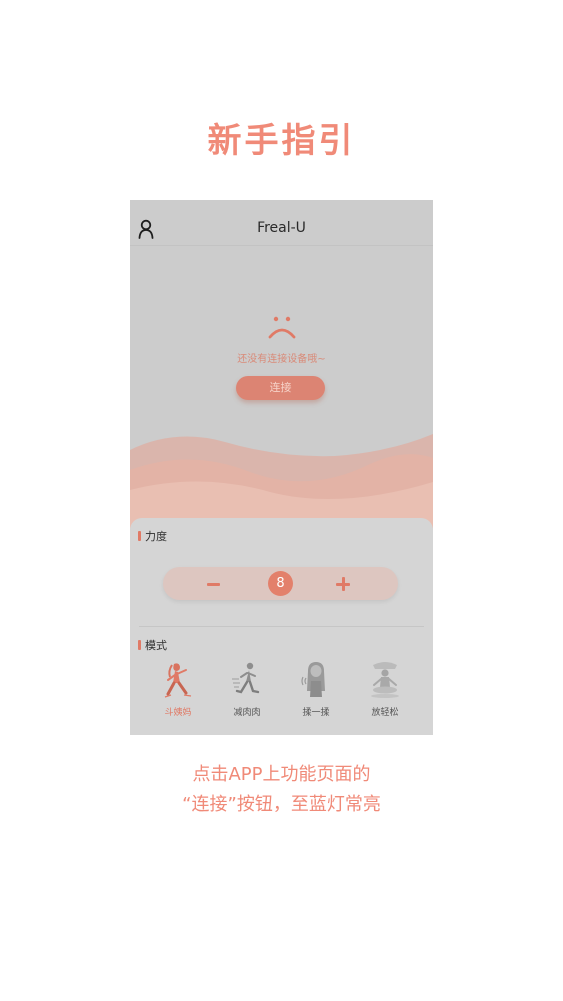  Describe the element at coordinates (156, 536) in the screenshot. I see `strength-label: 力度` at that location.